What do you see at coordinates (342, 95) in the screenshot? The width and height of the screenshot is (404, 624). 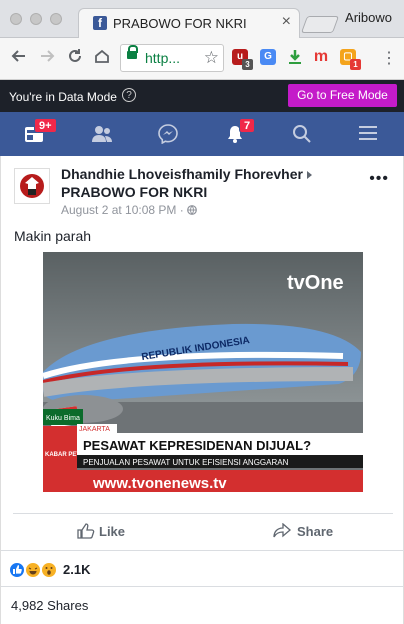 I see `free-mode-button: Go to Free Mode` at bounding box center [342, 95].